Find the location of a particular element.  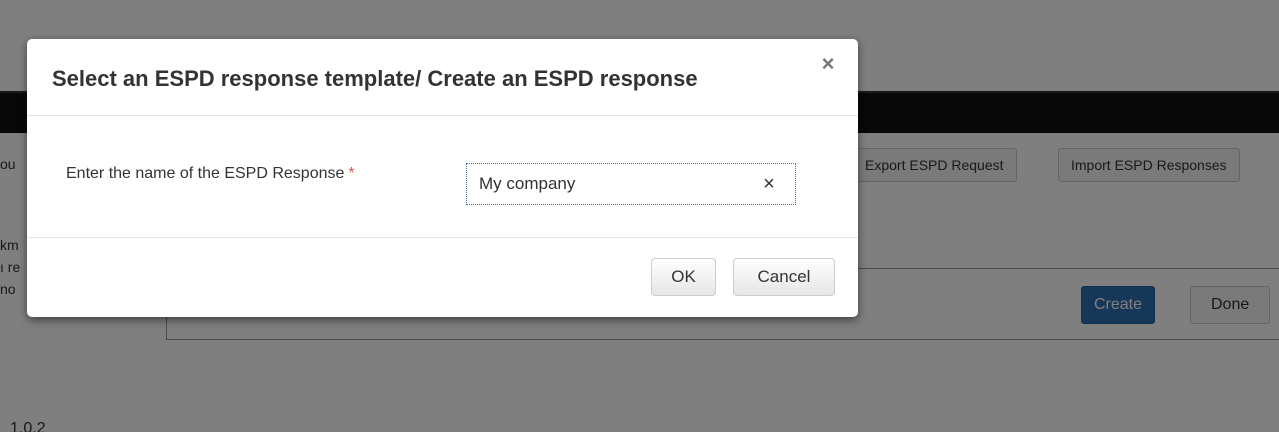

response-name-field: × is located at coordinates (631, 184).